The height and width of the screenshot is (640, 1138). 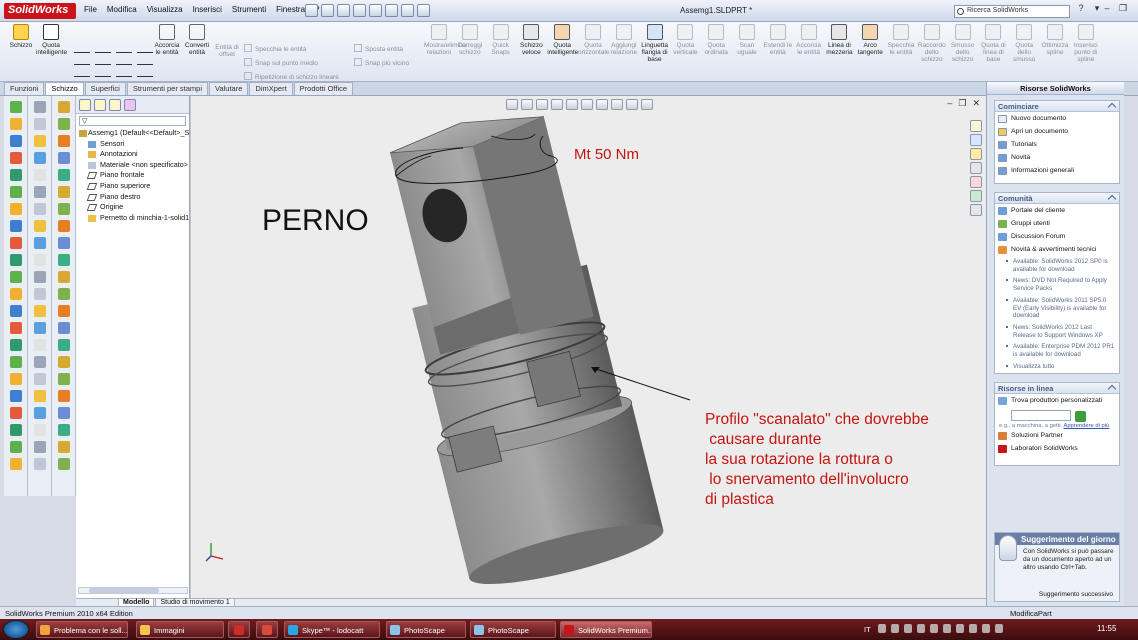 What do you see at coordinates (165, 9) in the screenshot?
I see `menu-visualizza: Visualizza` at bounding box center [165, 9].